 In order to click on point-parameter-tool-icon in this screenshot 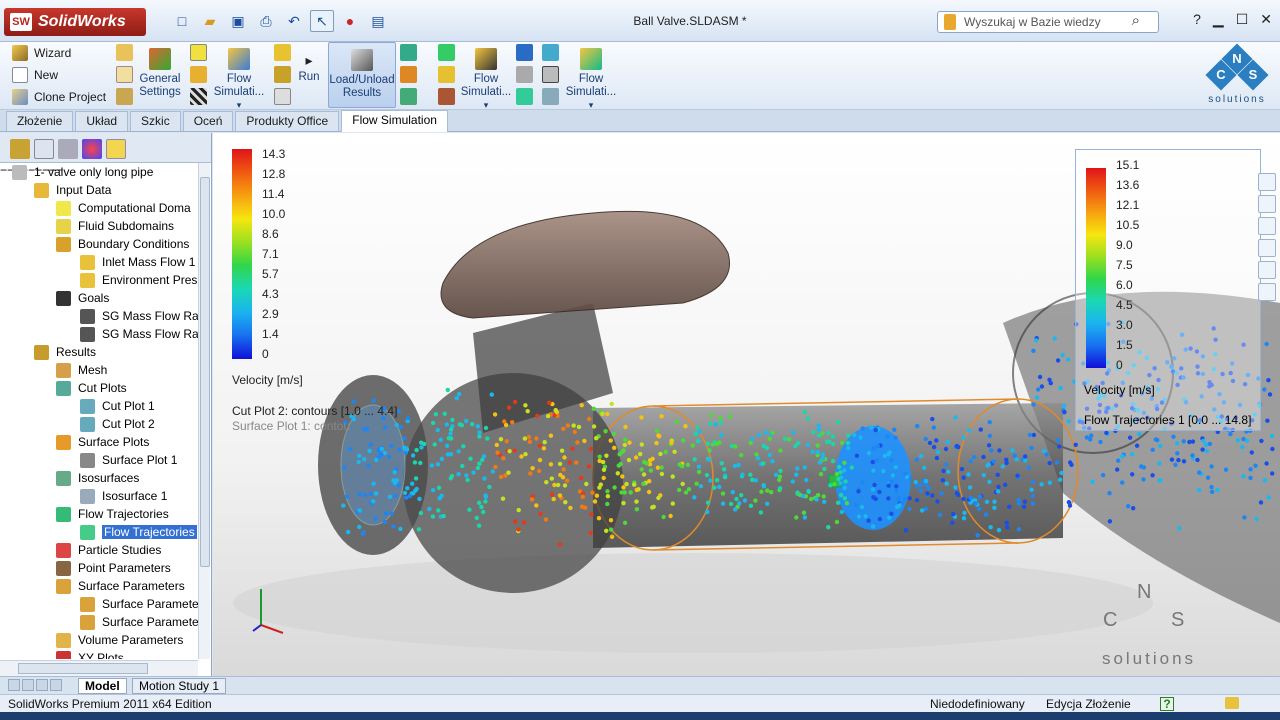, I will do `click(446, 96)`.